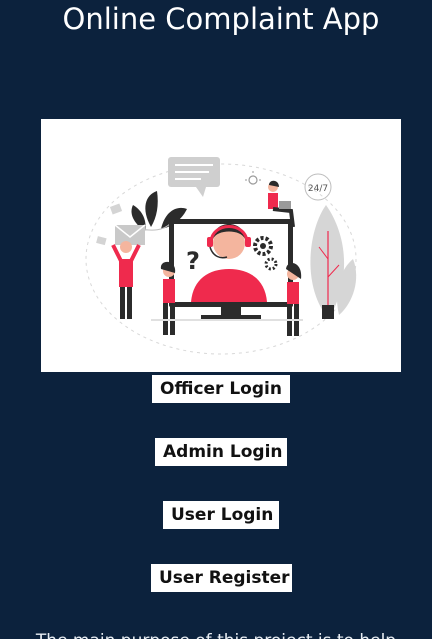 The height and width of the screenshot is (639, 432). What do you see at coordinates (221, 389) in the screenshot?
I see `officer-login-button: Officer Login` at bounding box center [221, 389].